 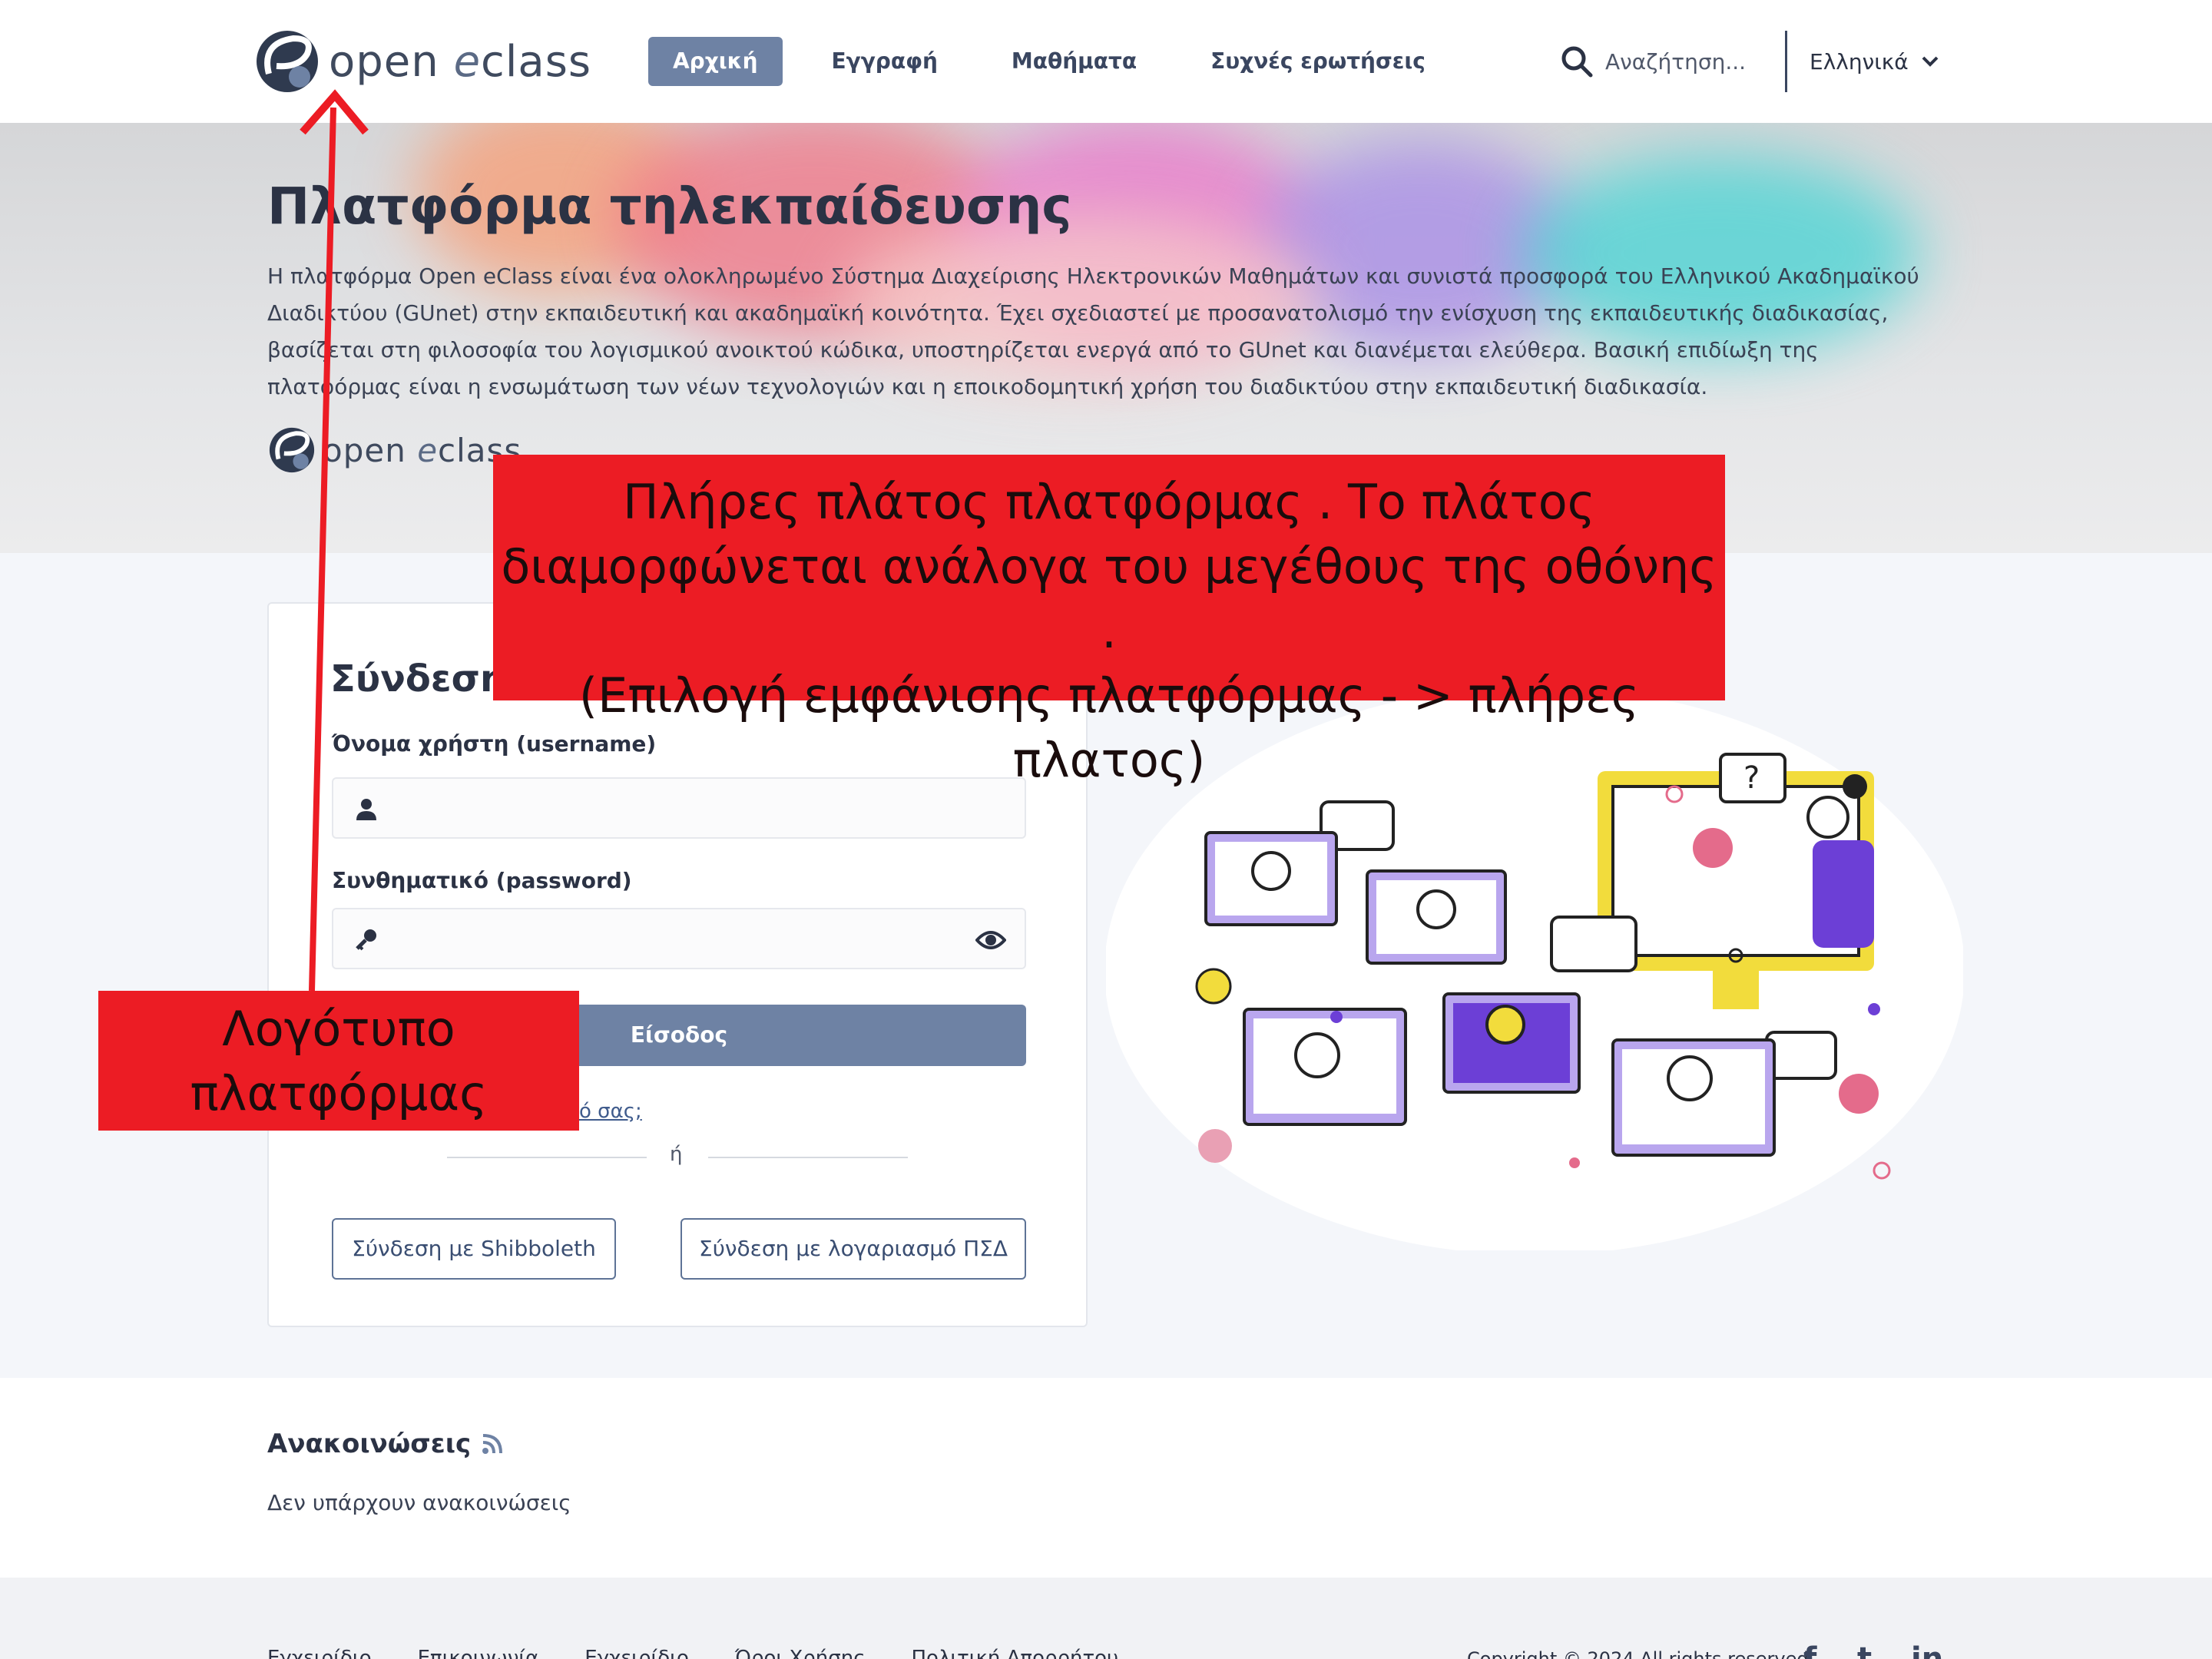 What do you see at coordinates (669, 207) in the screenshot?
I see `hero-title: Πλατφόρμα τηλεκπαίδευσης` at bounding box center [669, 207].